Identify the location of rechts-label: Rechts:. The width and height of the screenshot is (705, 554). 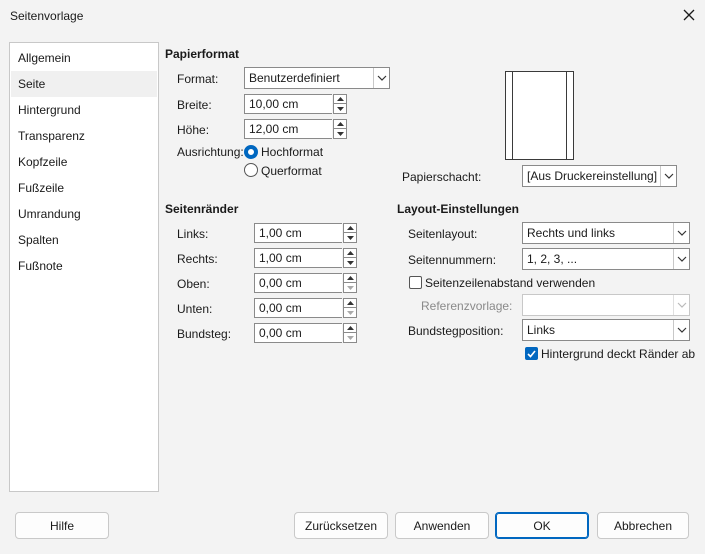
(197, 259).